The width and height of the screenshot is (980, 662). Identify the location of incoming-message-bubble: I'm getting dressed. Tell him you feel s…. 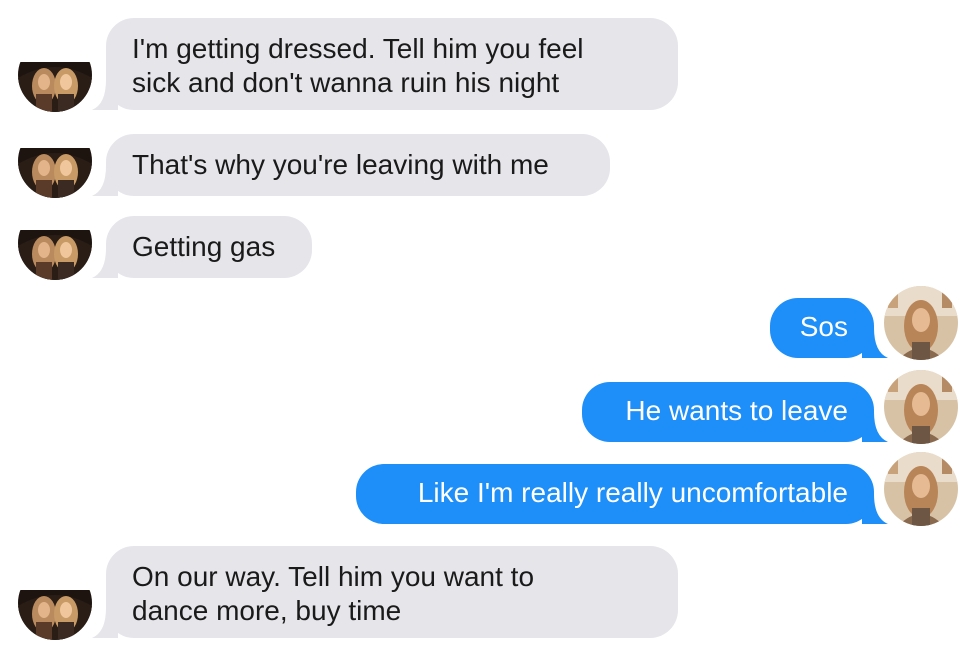
(392, 64).